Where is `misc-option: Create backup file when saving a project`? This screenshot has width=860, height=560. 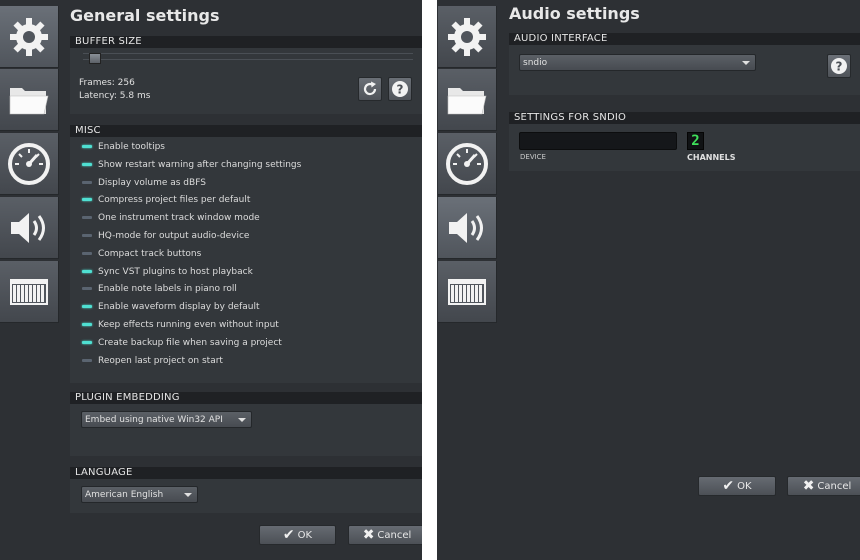
misc-option: Create backup file when saving a project is located at coordinates (182, 343).